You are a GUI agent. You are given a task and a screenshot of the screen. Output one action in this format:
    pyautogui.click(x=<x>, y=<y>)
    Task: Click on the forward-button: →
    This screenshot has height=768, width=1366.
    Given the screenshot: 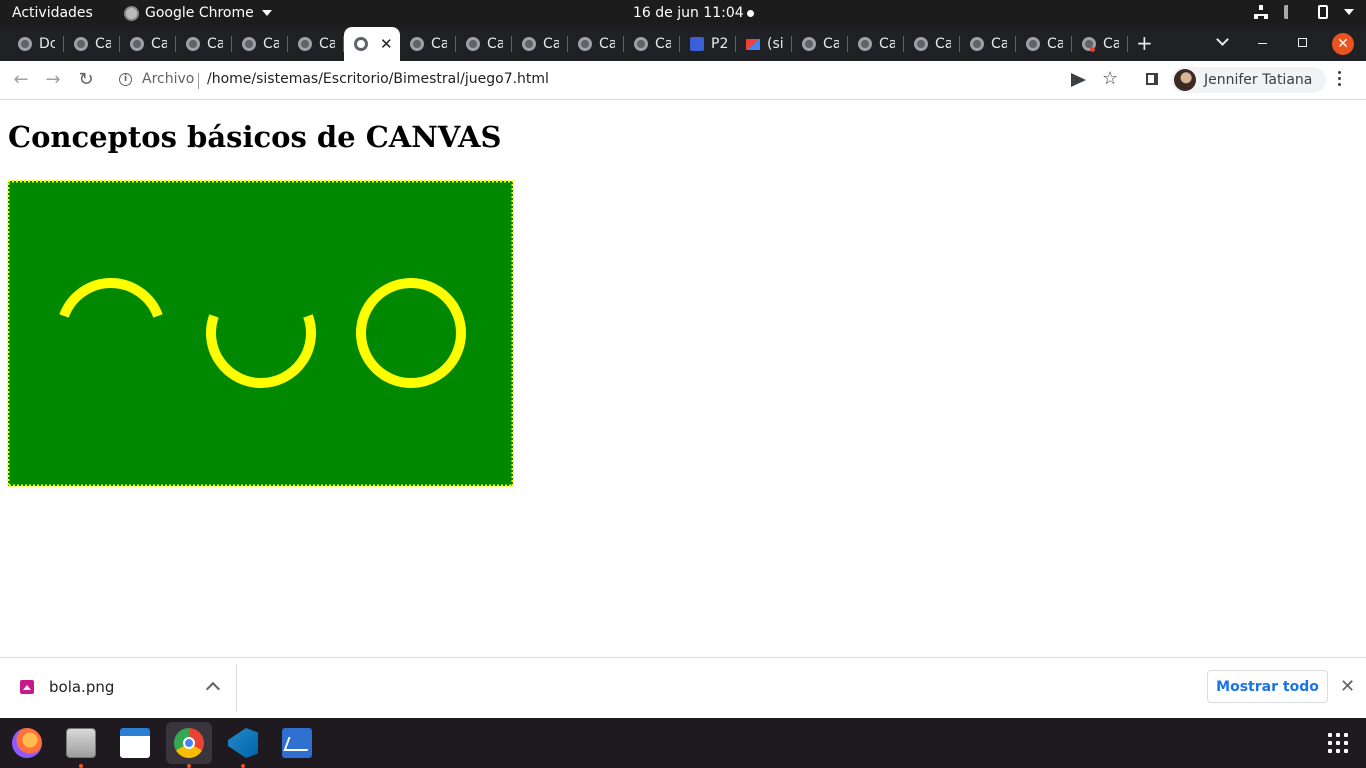 What is the action you would take?
    pyautogui.click(x=53, y=80)
    